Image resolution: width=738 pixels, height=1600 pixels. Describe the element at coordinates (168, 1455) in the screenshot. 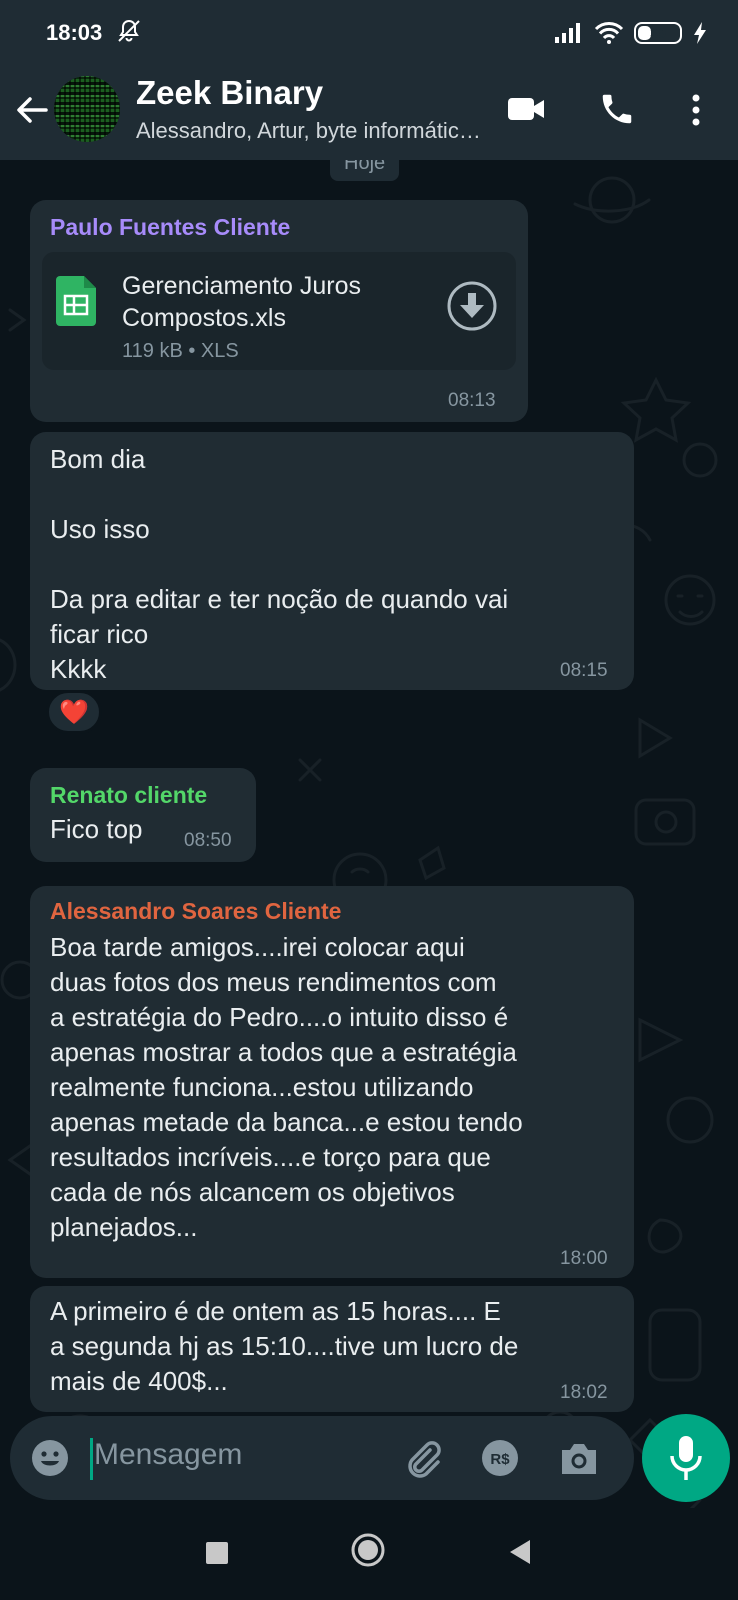

I see `message-input: Mensagem` at that location.